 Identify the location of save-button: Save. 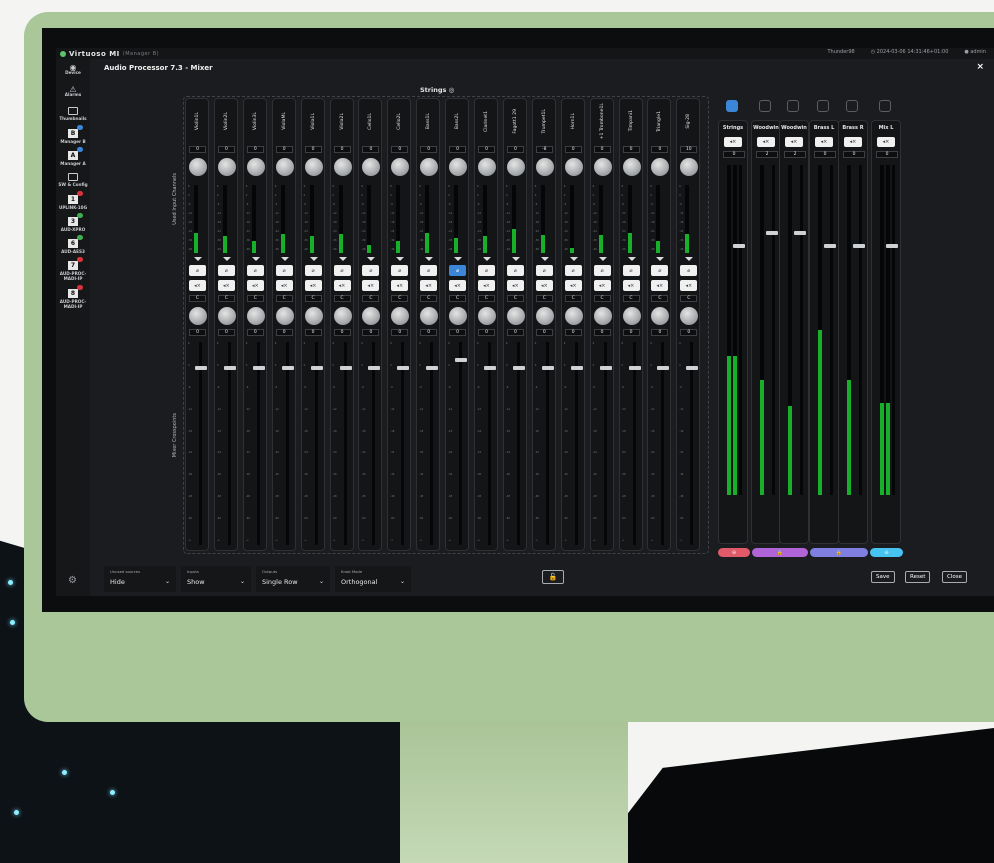
(883, 577).